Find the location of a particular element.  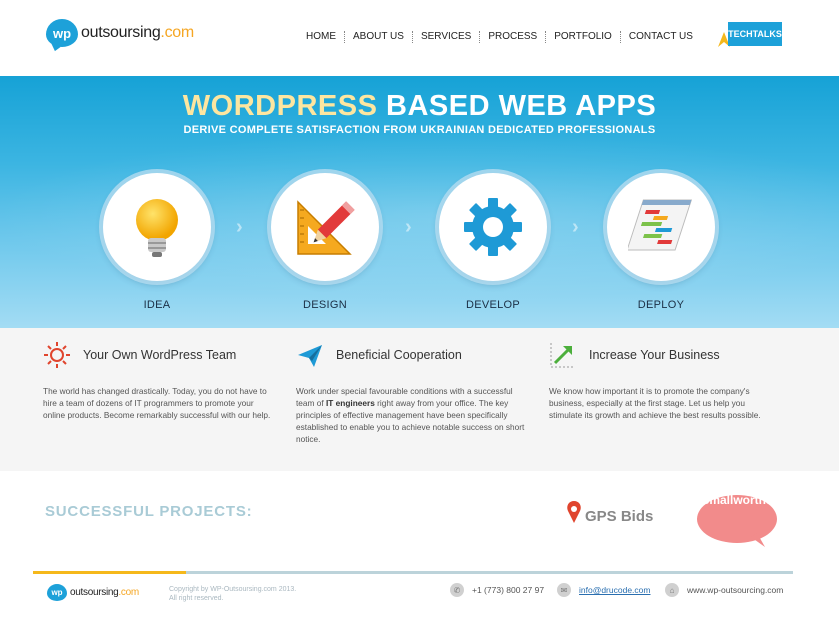

step-develop: DEVELOP is located at coordinates (493, 242).